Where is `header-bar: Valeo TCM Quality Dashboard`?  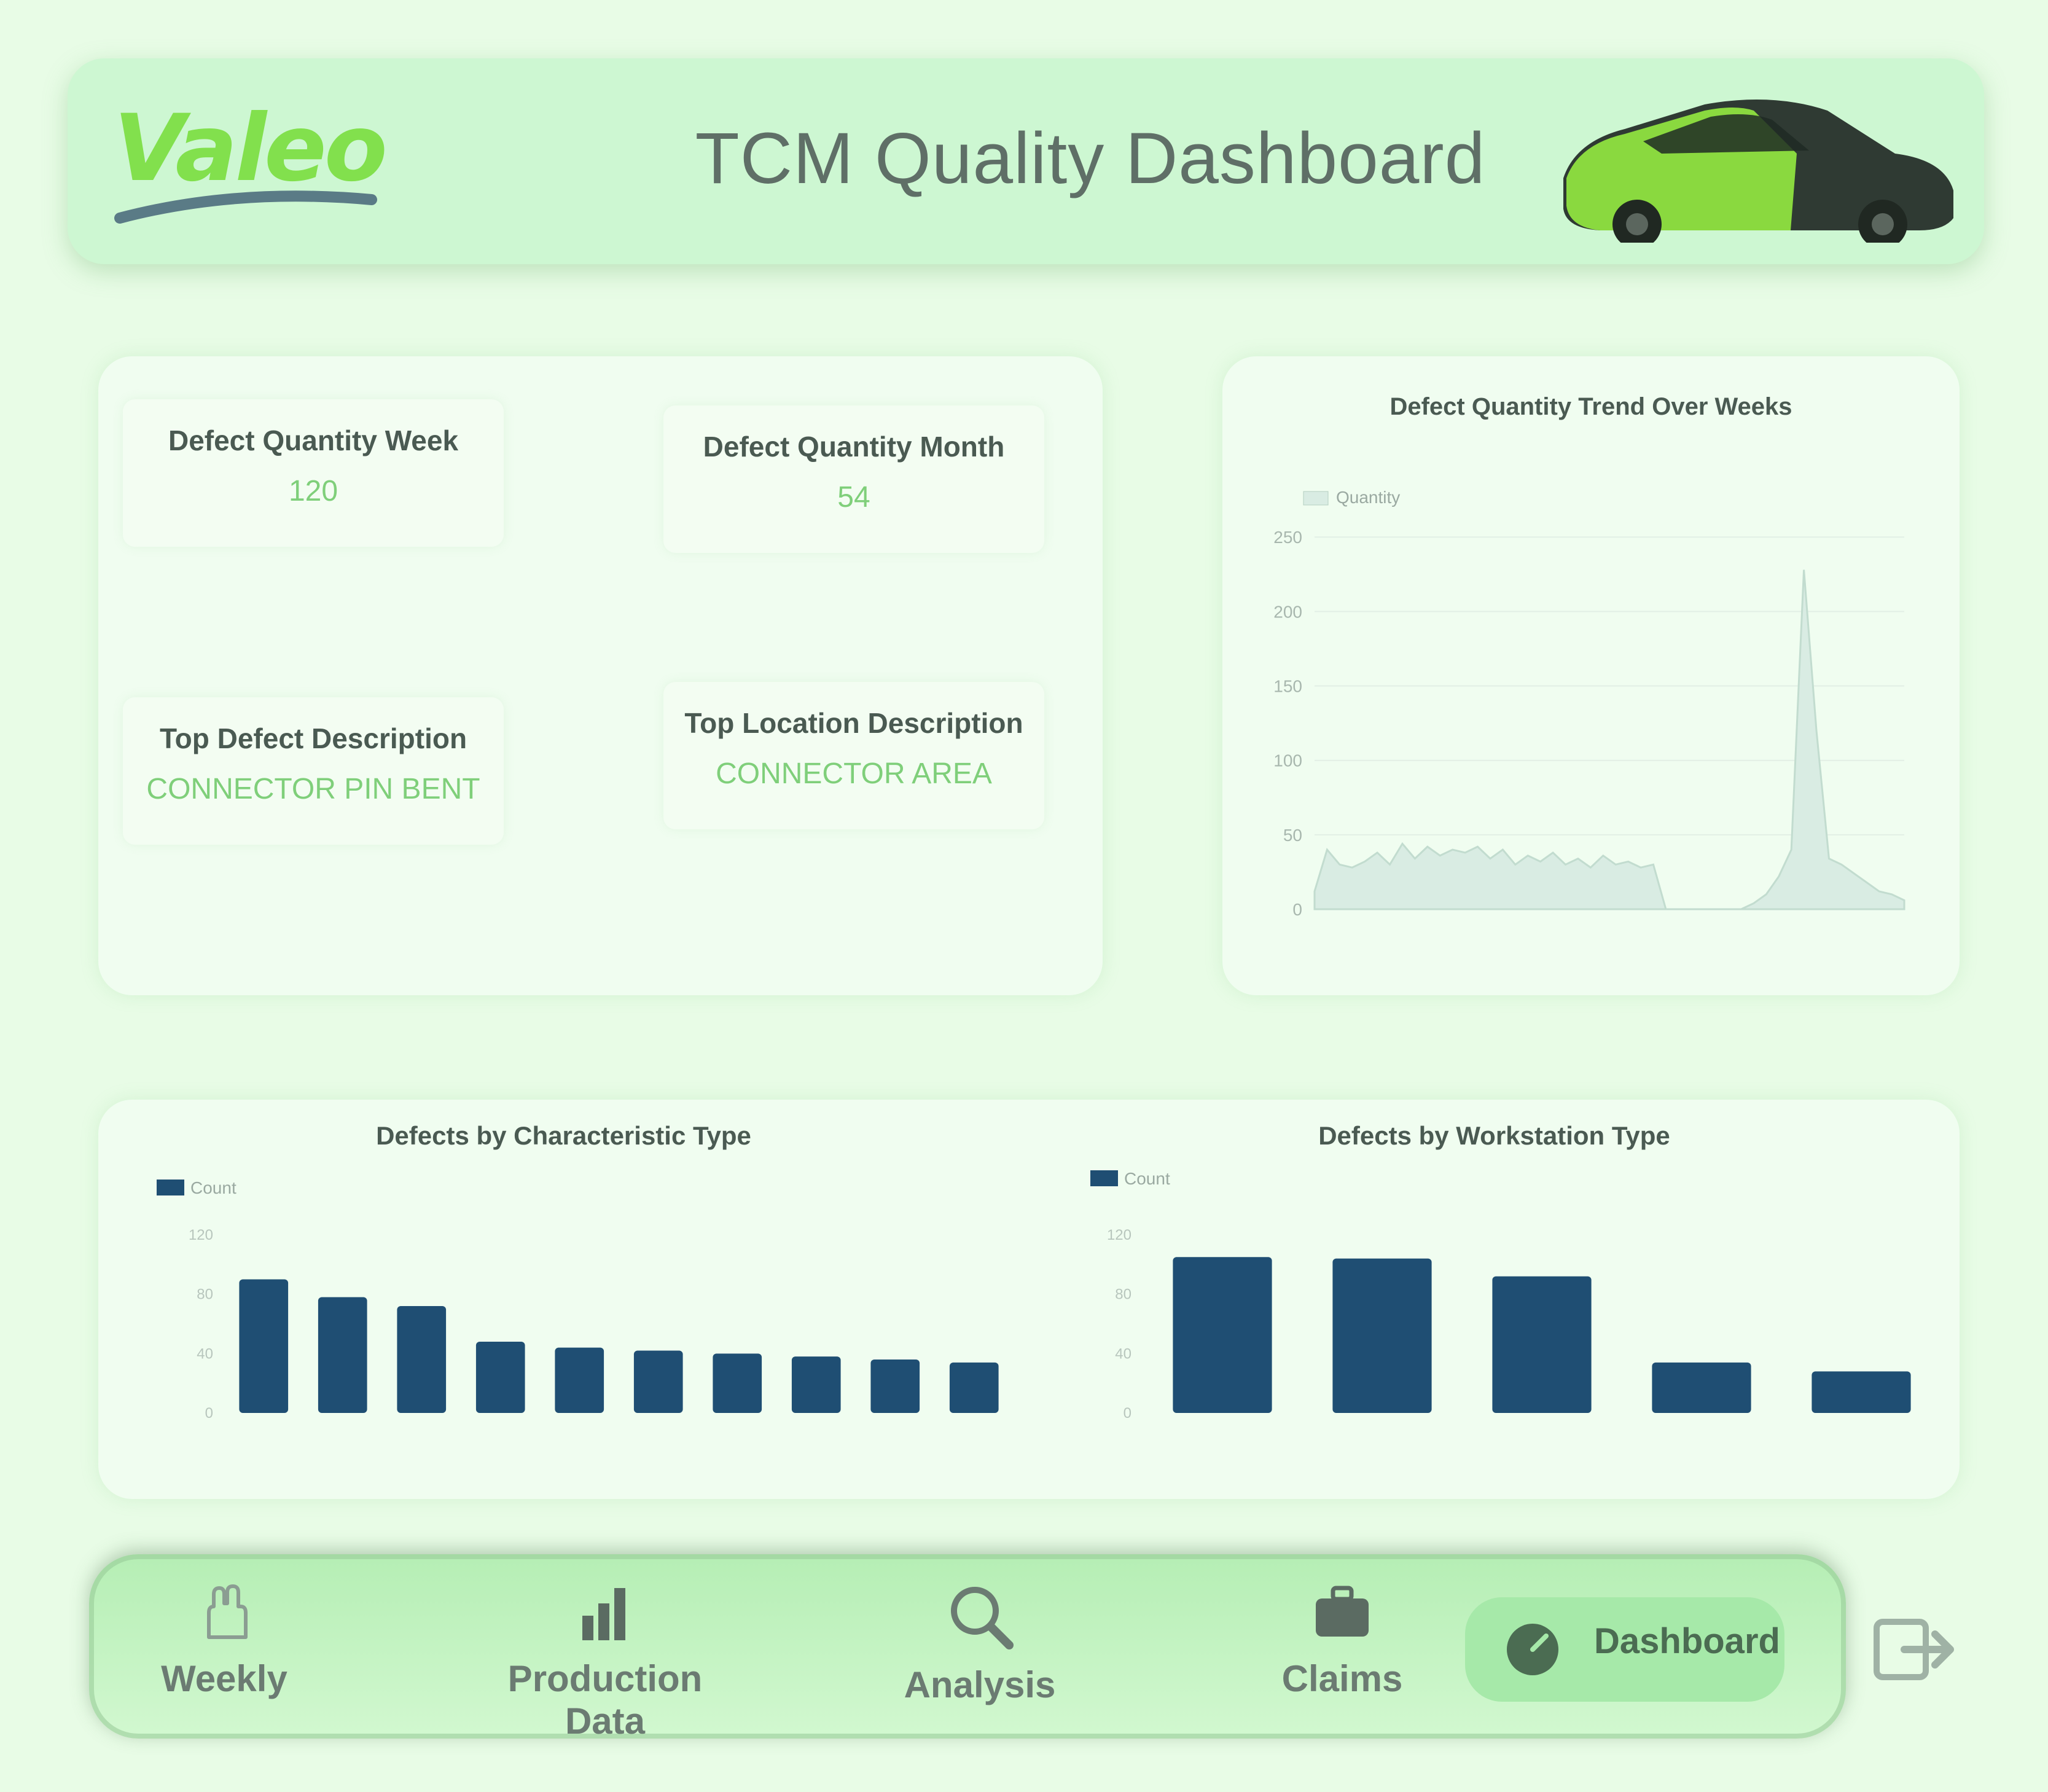 header-bar: Valeo TCM Quality Dashboard is located at coordinates (1026, 161).